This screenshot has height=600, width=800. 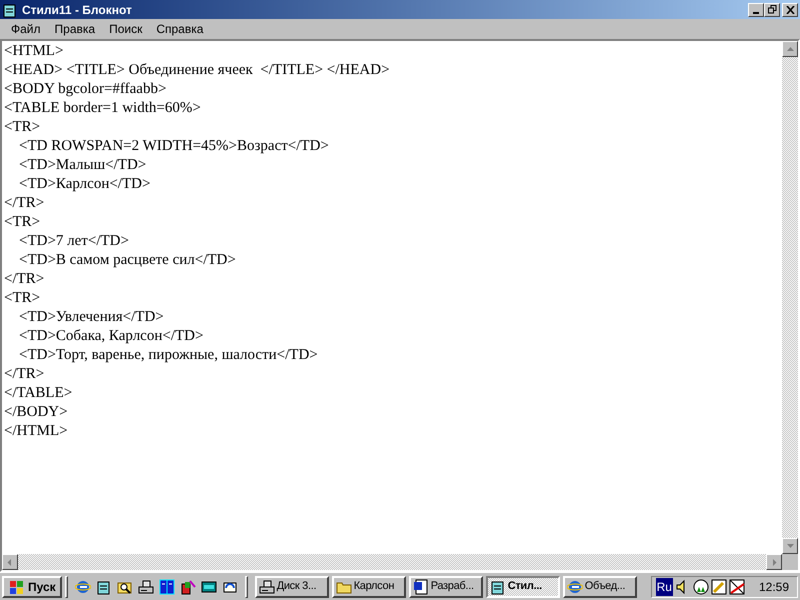 What do you see at coordinates (126, 29) in the screenshot?
I see `menu-item: Поиск` at bounding box center [126, 29].